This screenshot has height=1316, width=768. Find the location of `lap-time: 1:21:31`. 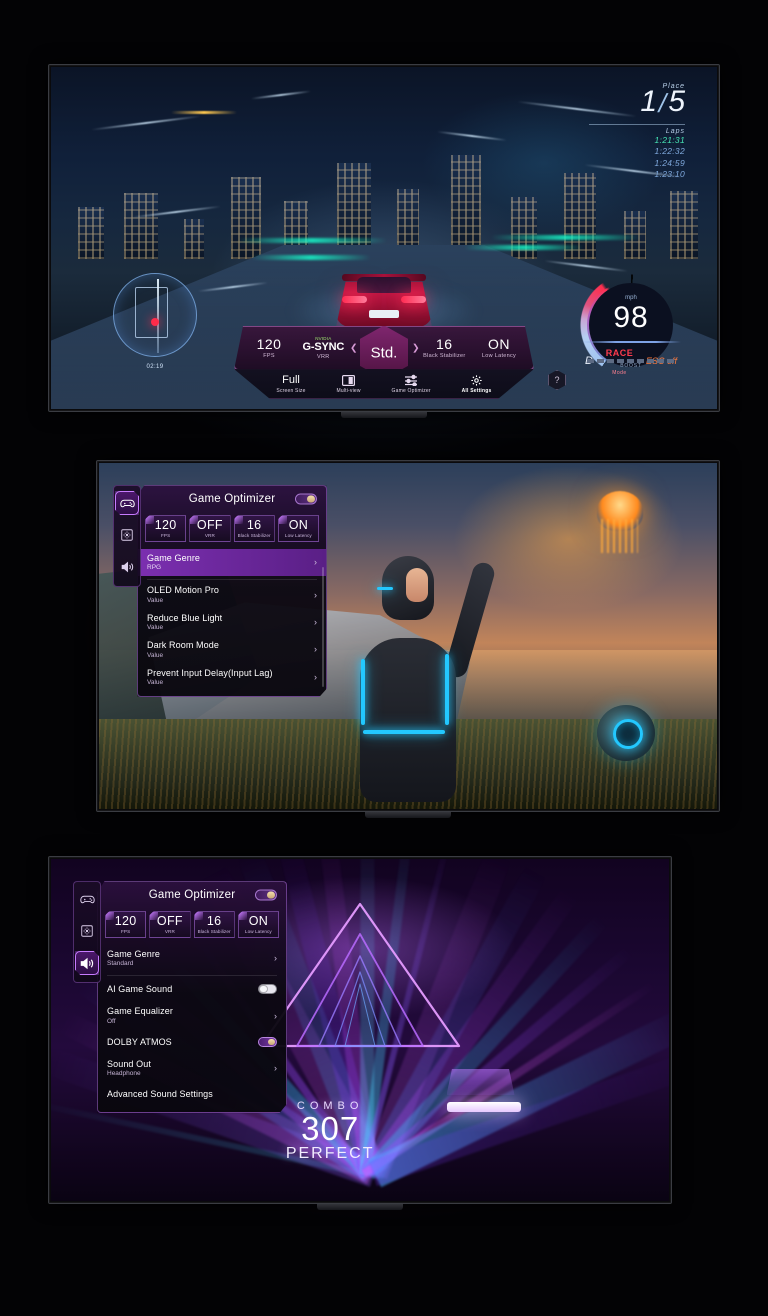

lap-time: 1:21:31 is located at coordinates (669, 140).